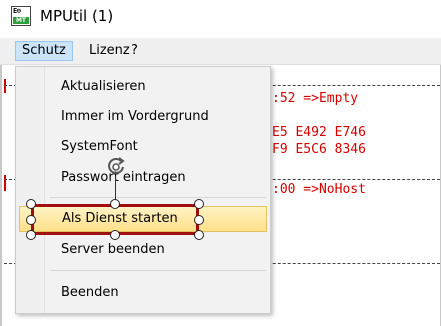 The width and height of the screenshot is (441, 326). Describe the element at coordinates (319, 132) in the screenshot. I see `console-line: E5 E492 E746` at that location.